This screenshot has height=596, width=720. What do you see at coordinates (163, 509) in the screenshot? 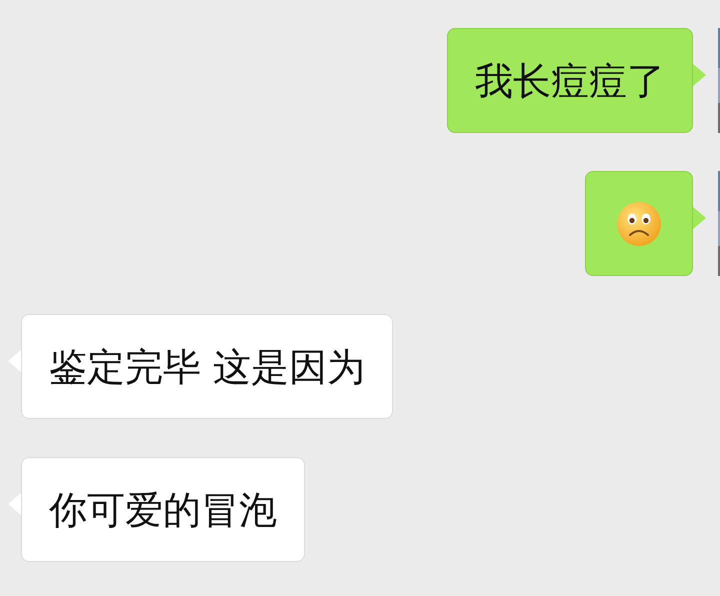
I see `message-bubble: 你可爱的冒泡` at bounding box center [163, 509].